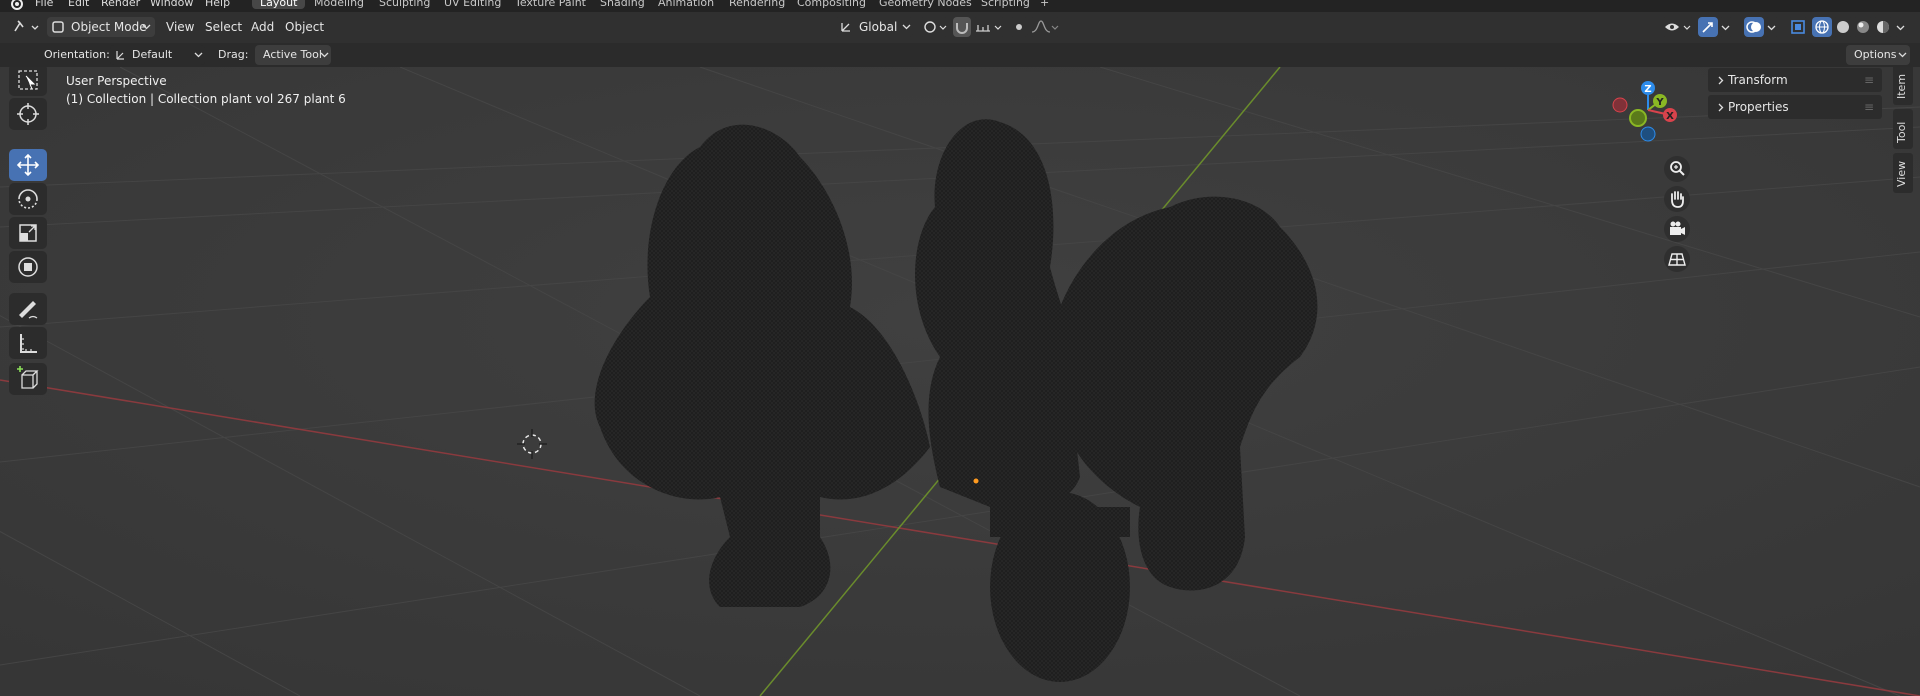 The width and height of the screenshot is (1920, 696). I want to click on overlays-toggle, so click(1754, 27).